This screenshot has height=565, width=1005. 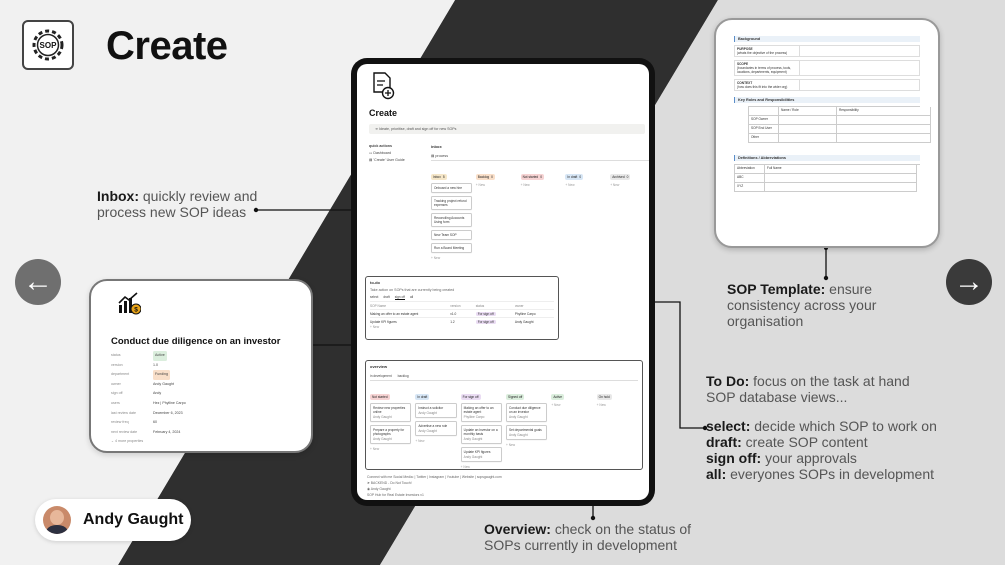 What do you see at coordinates (526, 432) in the screenshot?
I see `board-card: Set departmental goals Andy Gaught` at bounding box center [526, 432].